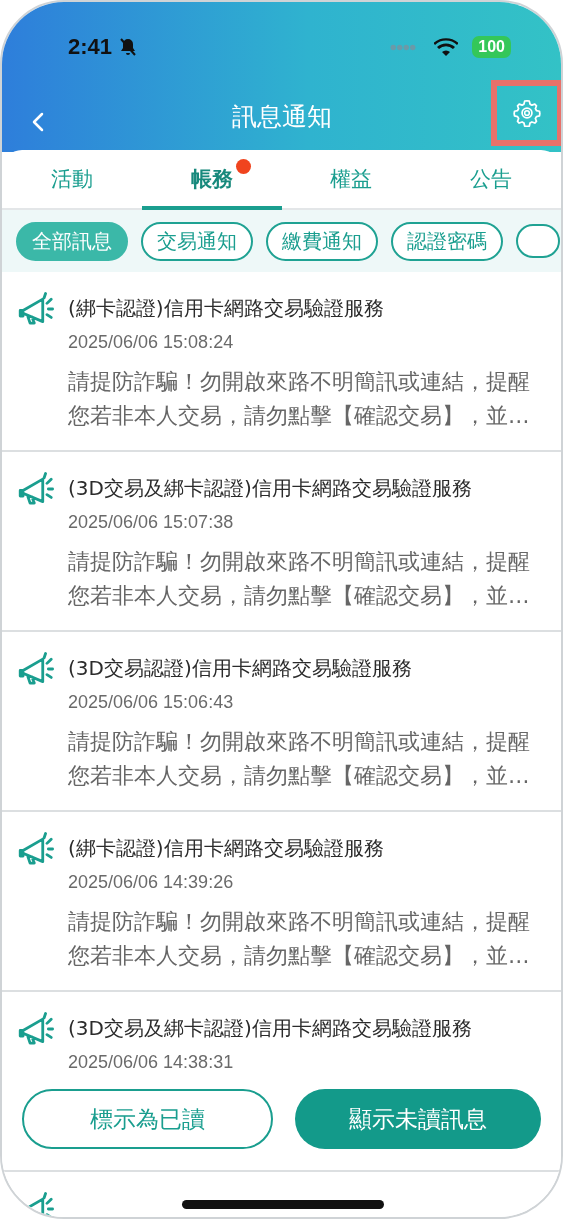 Image resolution: width=563 pixels, height=1219 pixels. What do you see at coordinates (90, 47) in the screenshot?
I see `status-time: 2:41` at bounding box center [90, 47].